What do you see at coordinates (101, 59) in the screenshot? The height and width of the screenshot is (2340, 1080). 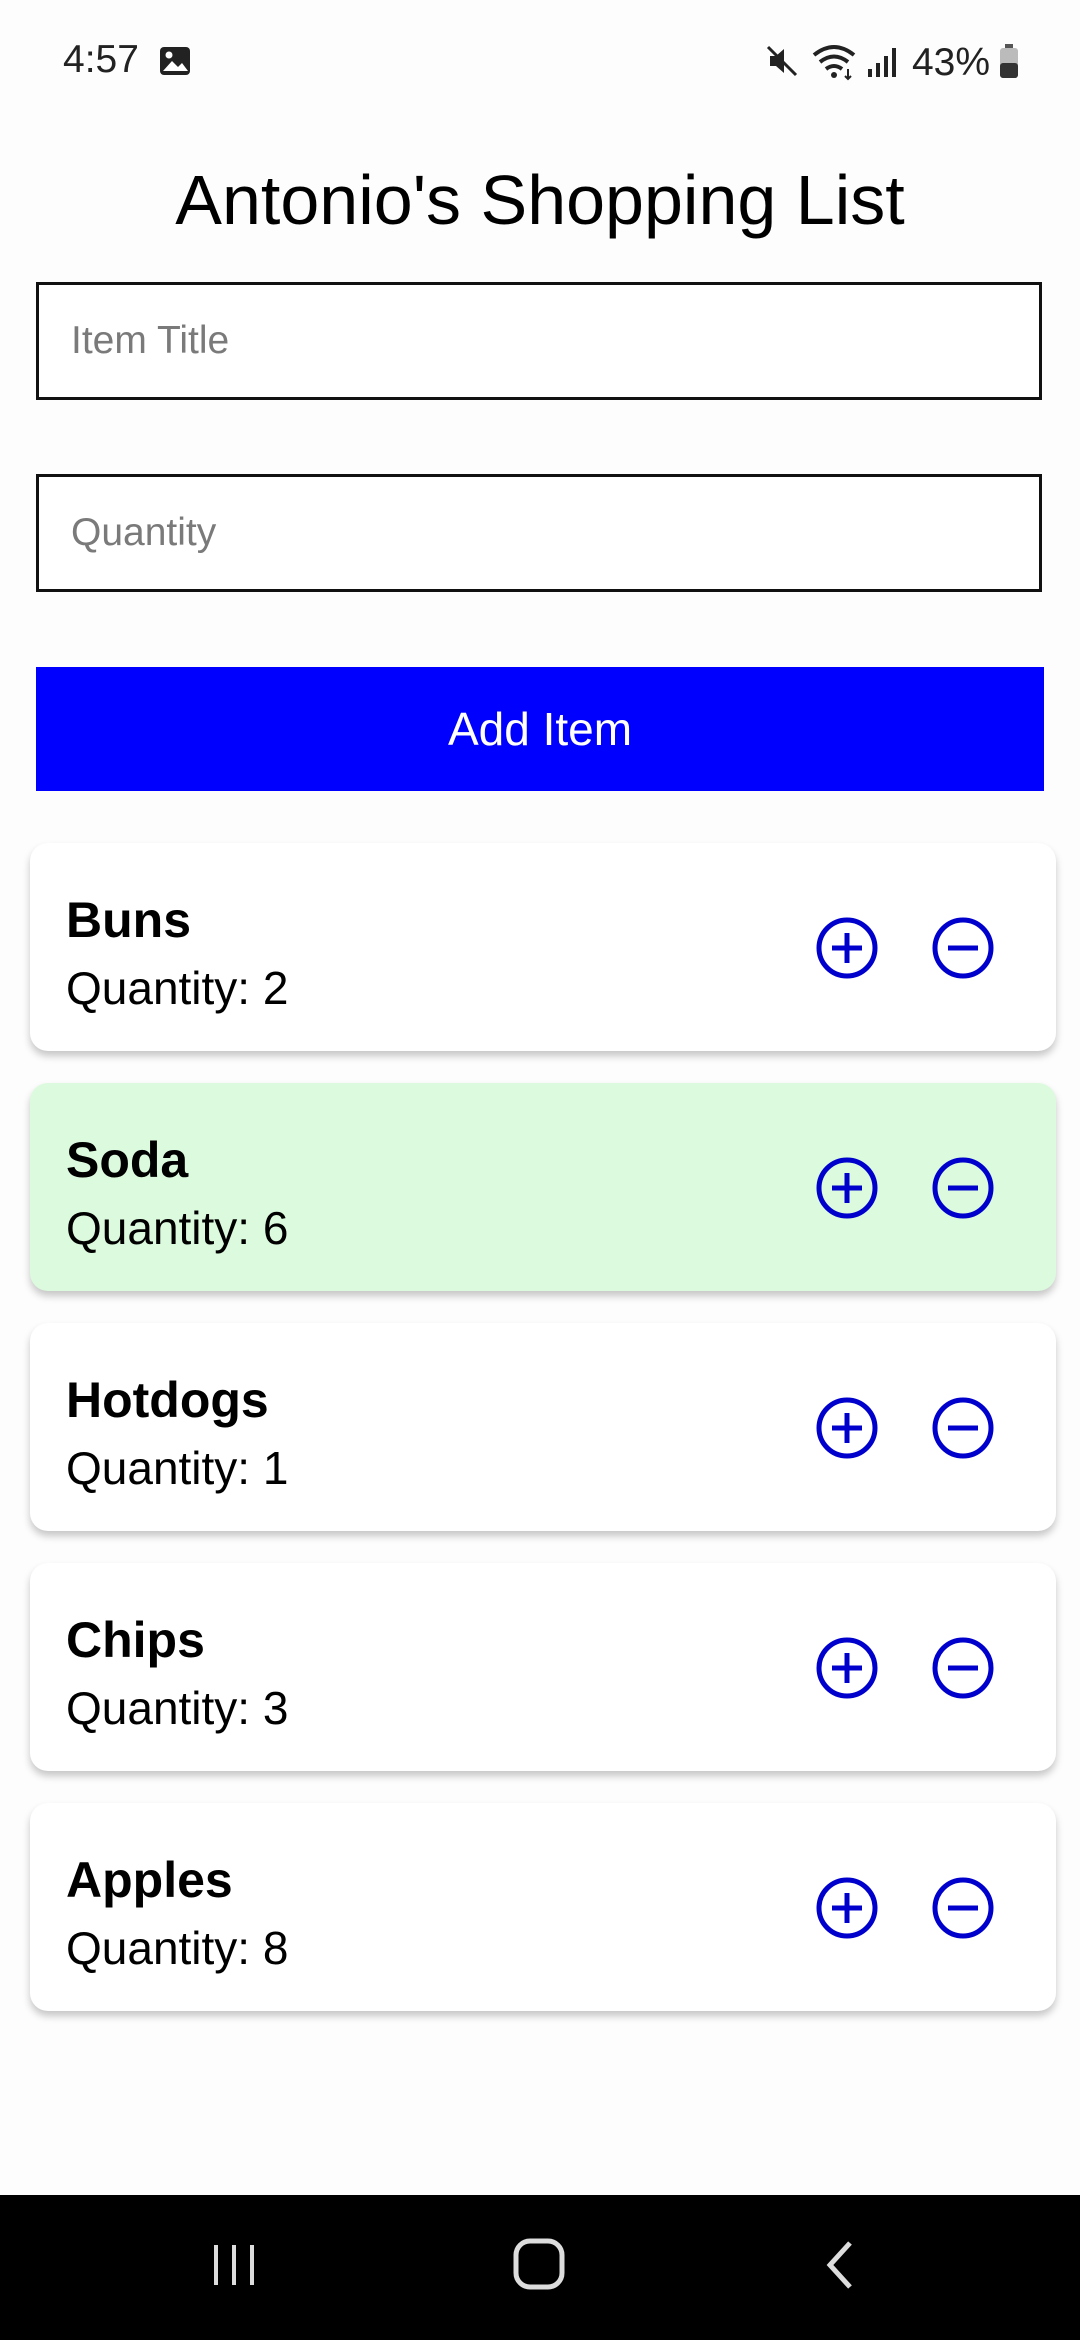 I see `status-time: 4:57` at bounding box center [101, 59].